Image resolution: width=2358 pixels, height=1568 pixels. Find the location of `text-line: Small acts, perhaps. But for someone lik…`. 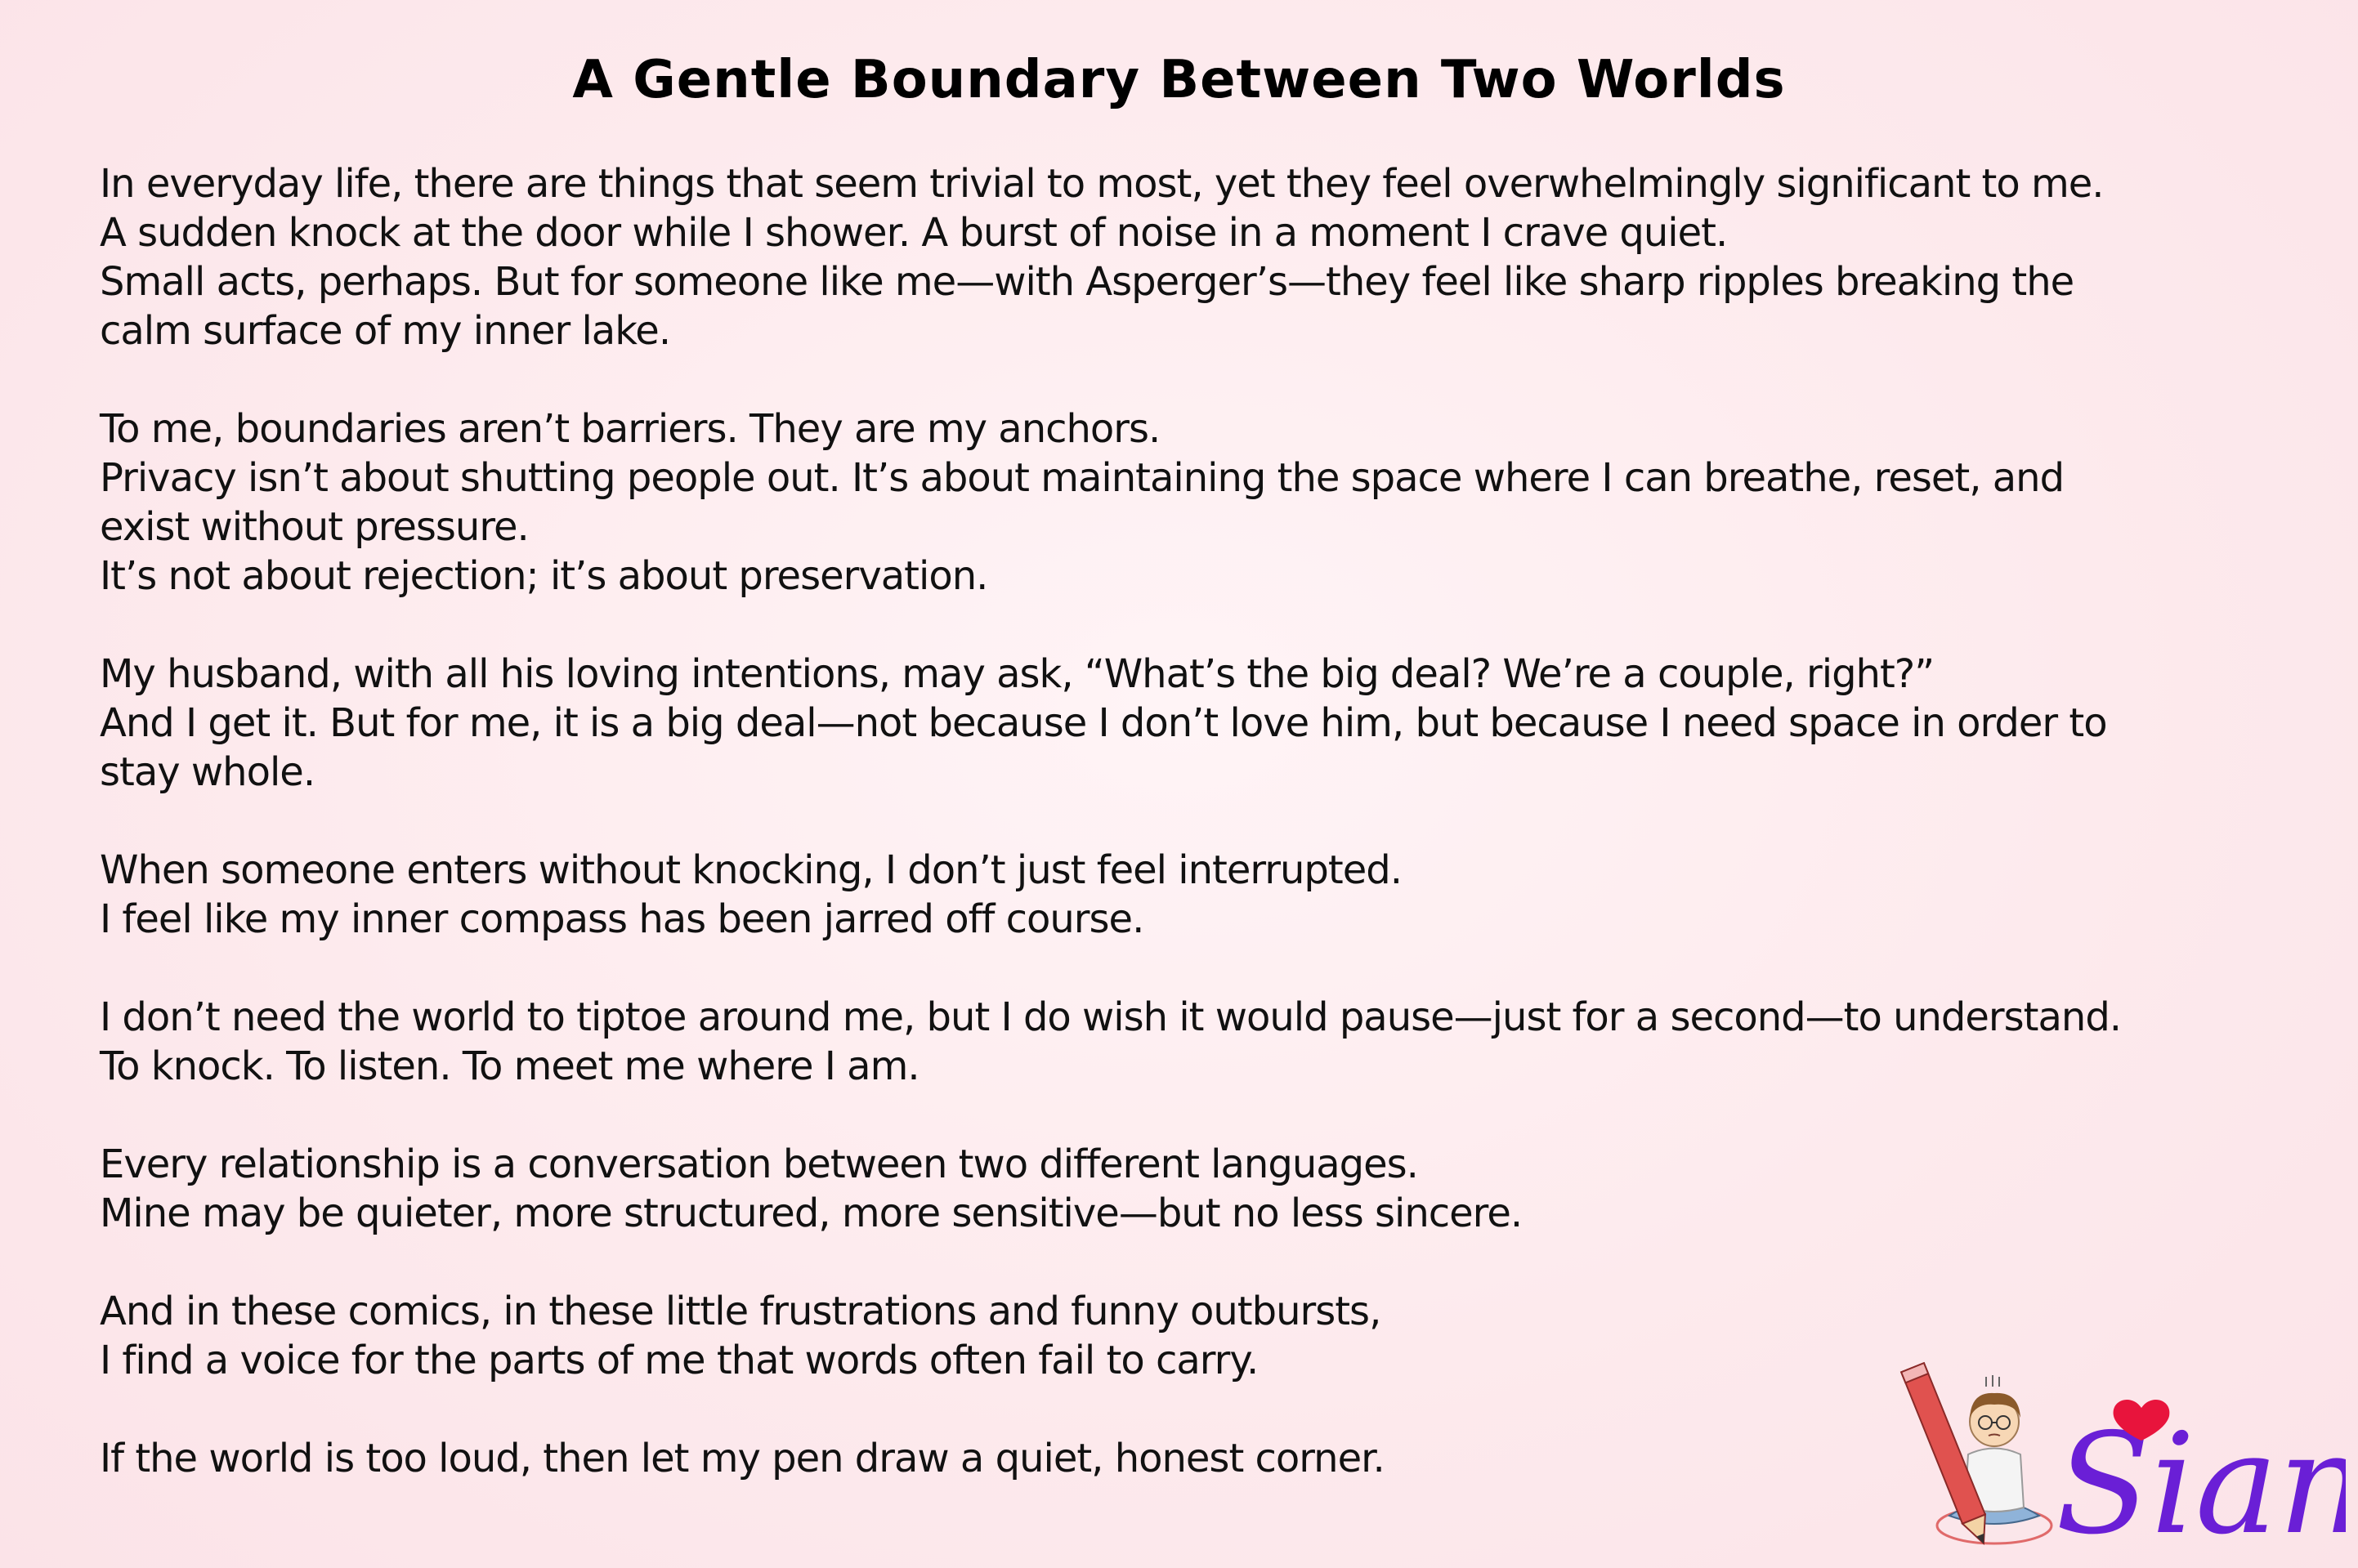

text-line: Small acts, perhaps. But for someone lik… is located at coordinates (1087, 282).